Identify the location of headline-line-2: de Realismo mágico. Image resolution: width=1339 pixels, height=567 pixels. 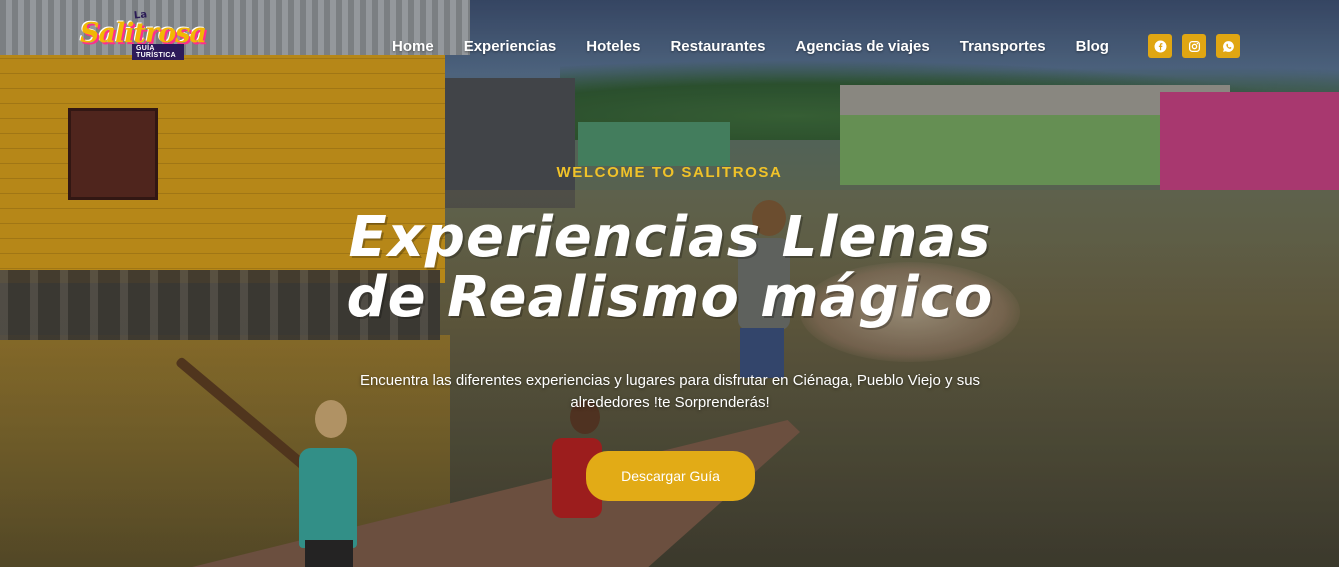
(670, 297).